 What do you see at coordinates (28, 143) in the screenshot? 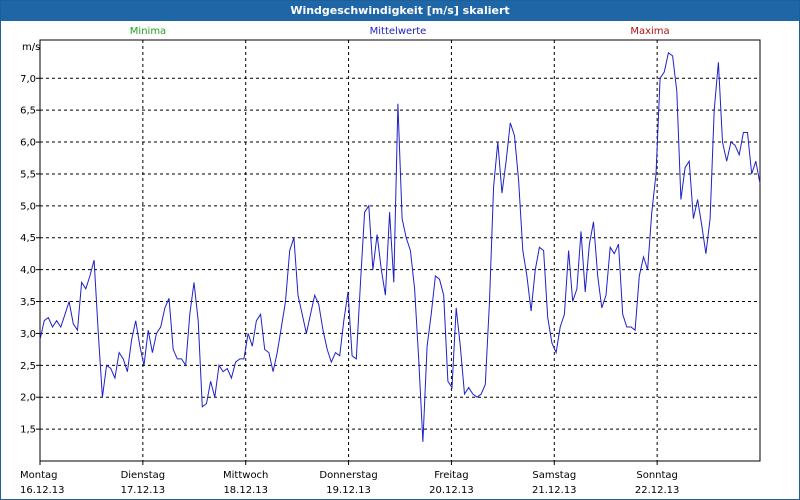
I see `y-tick-label: 6,0` at bounding box center [28, 143].